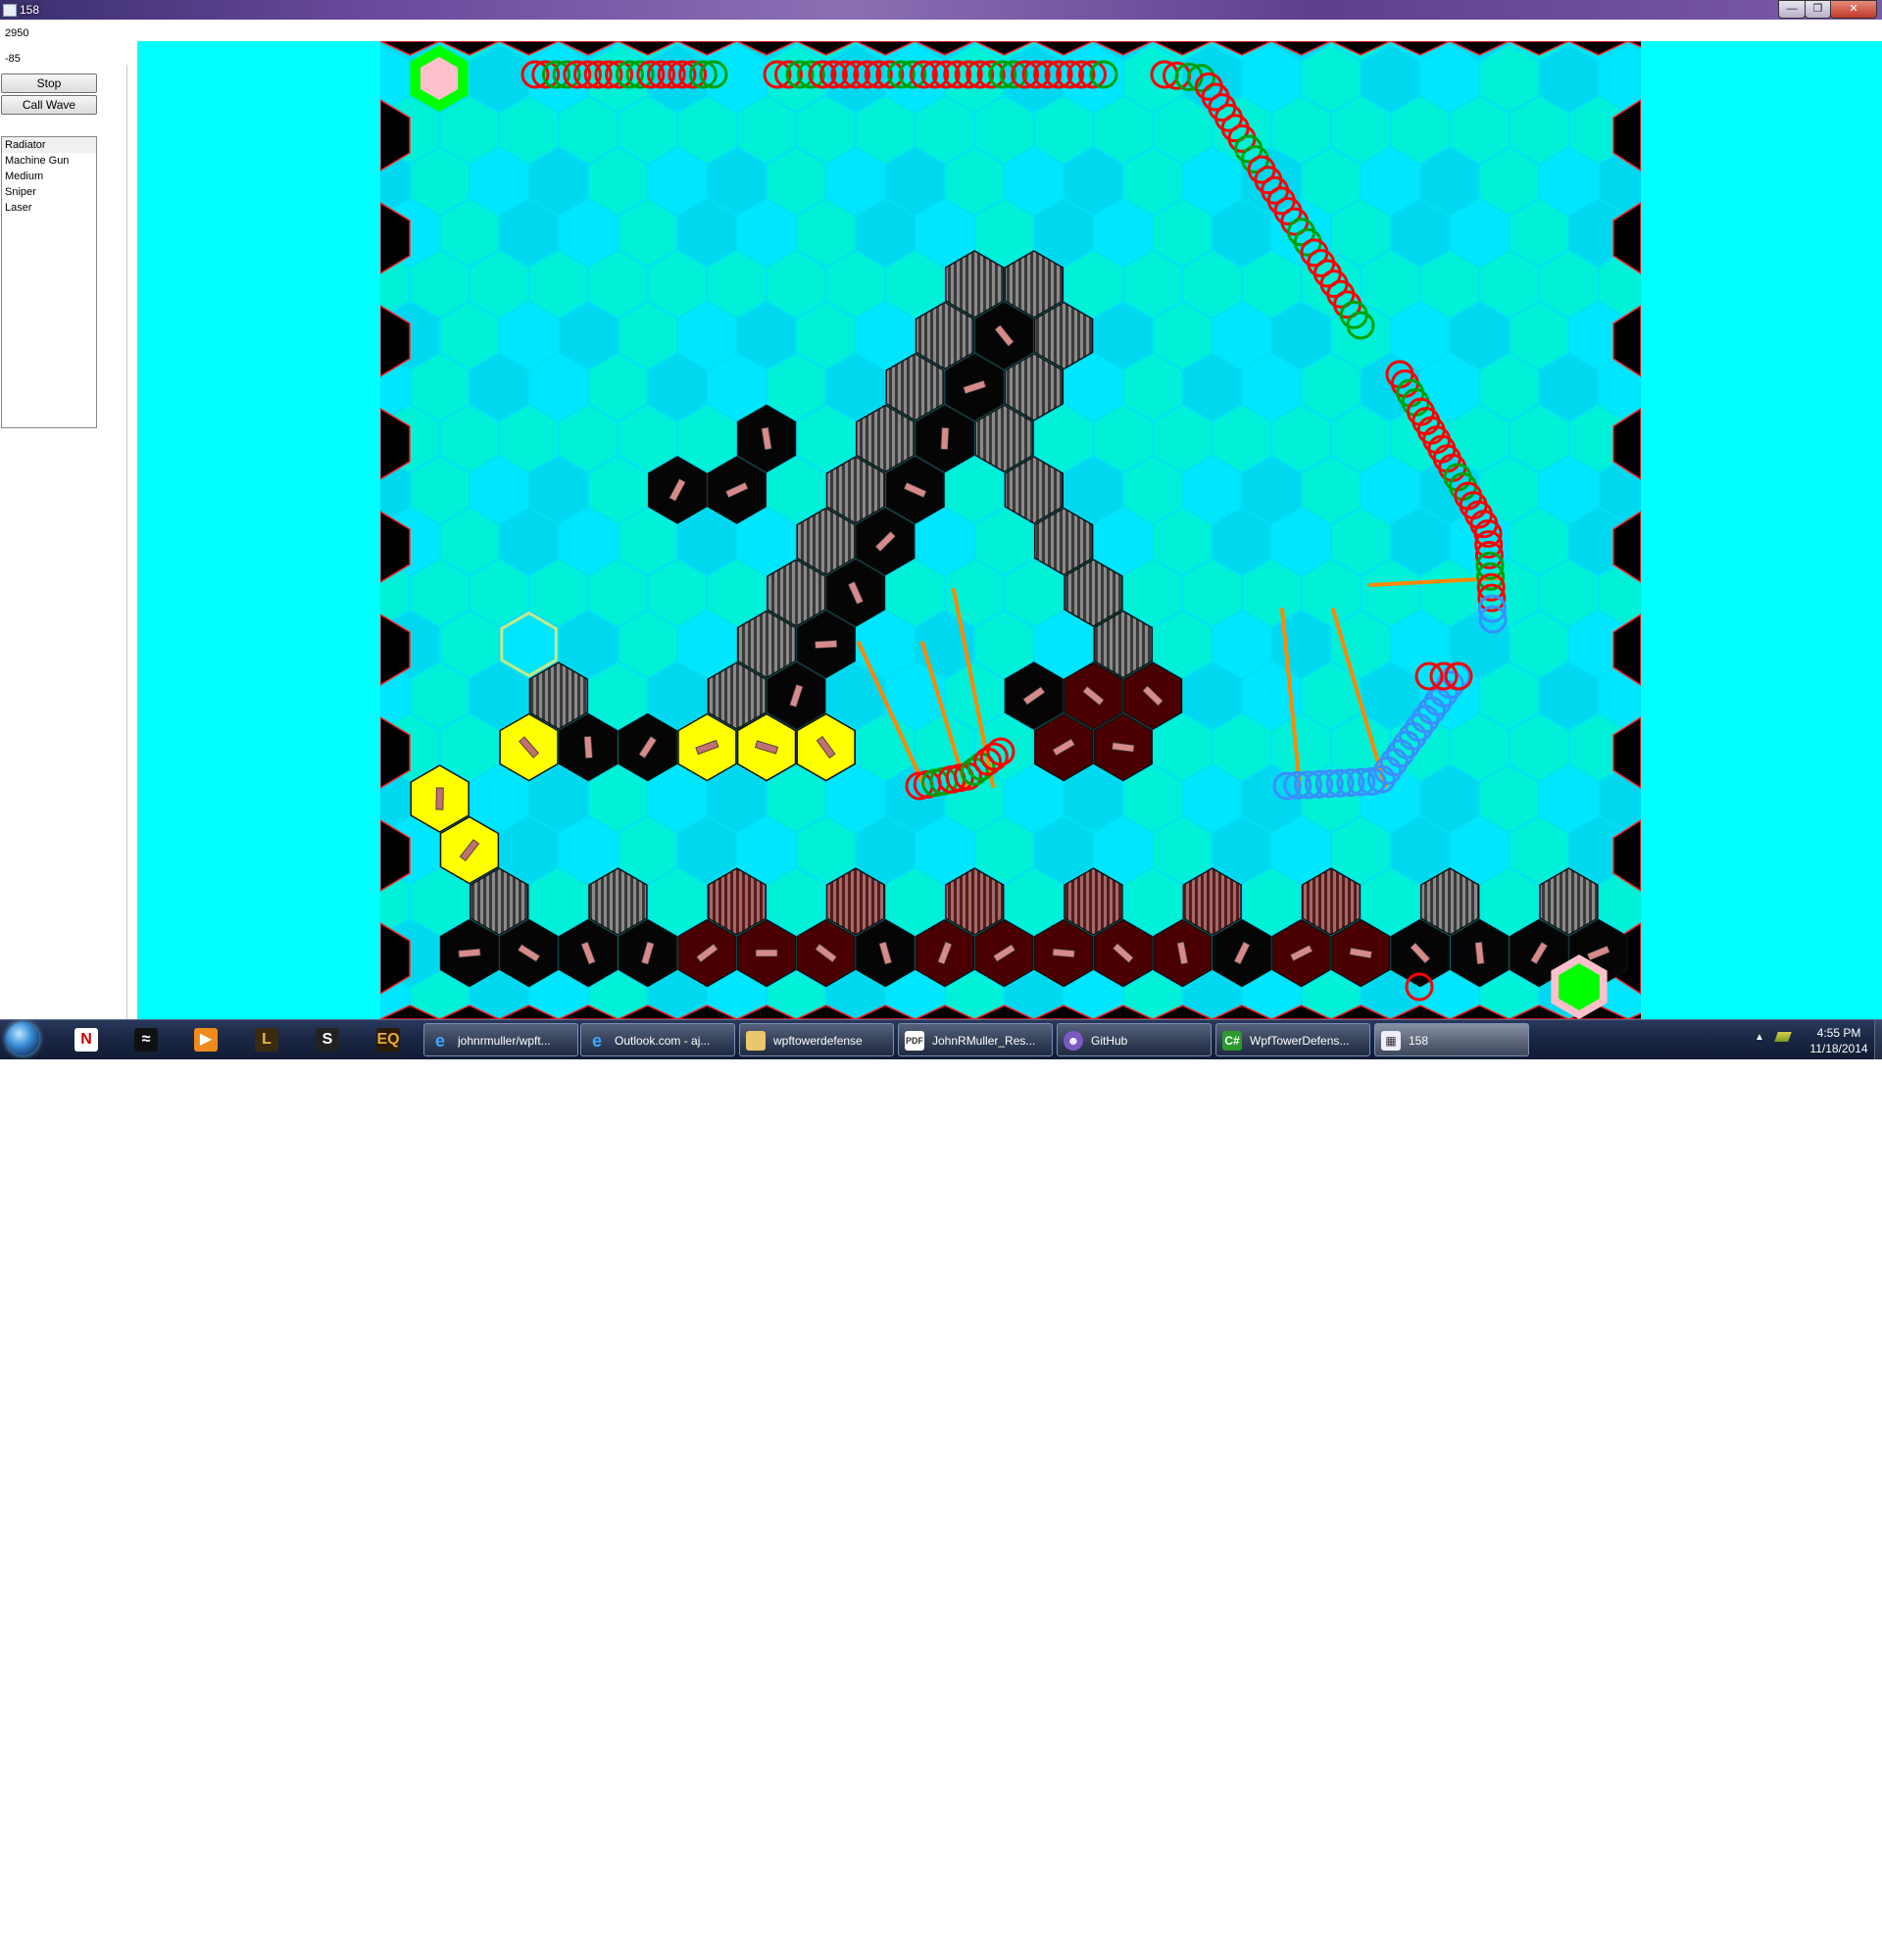 The width and height of the screenshot is (1882, 1960). I want to click on app-icon, so click(10, 10).